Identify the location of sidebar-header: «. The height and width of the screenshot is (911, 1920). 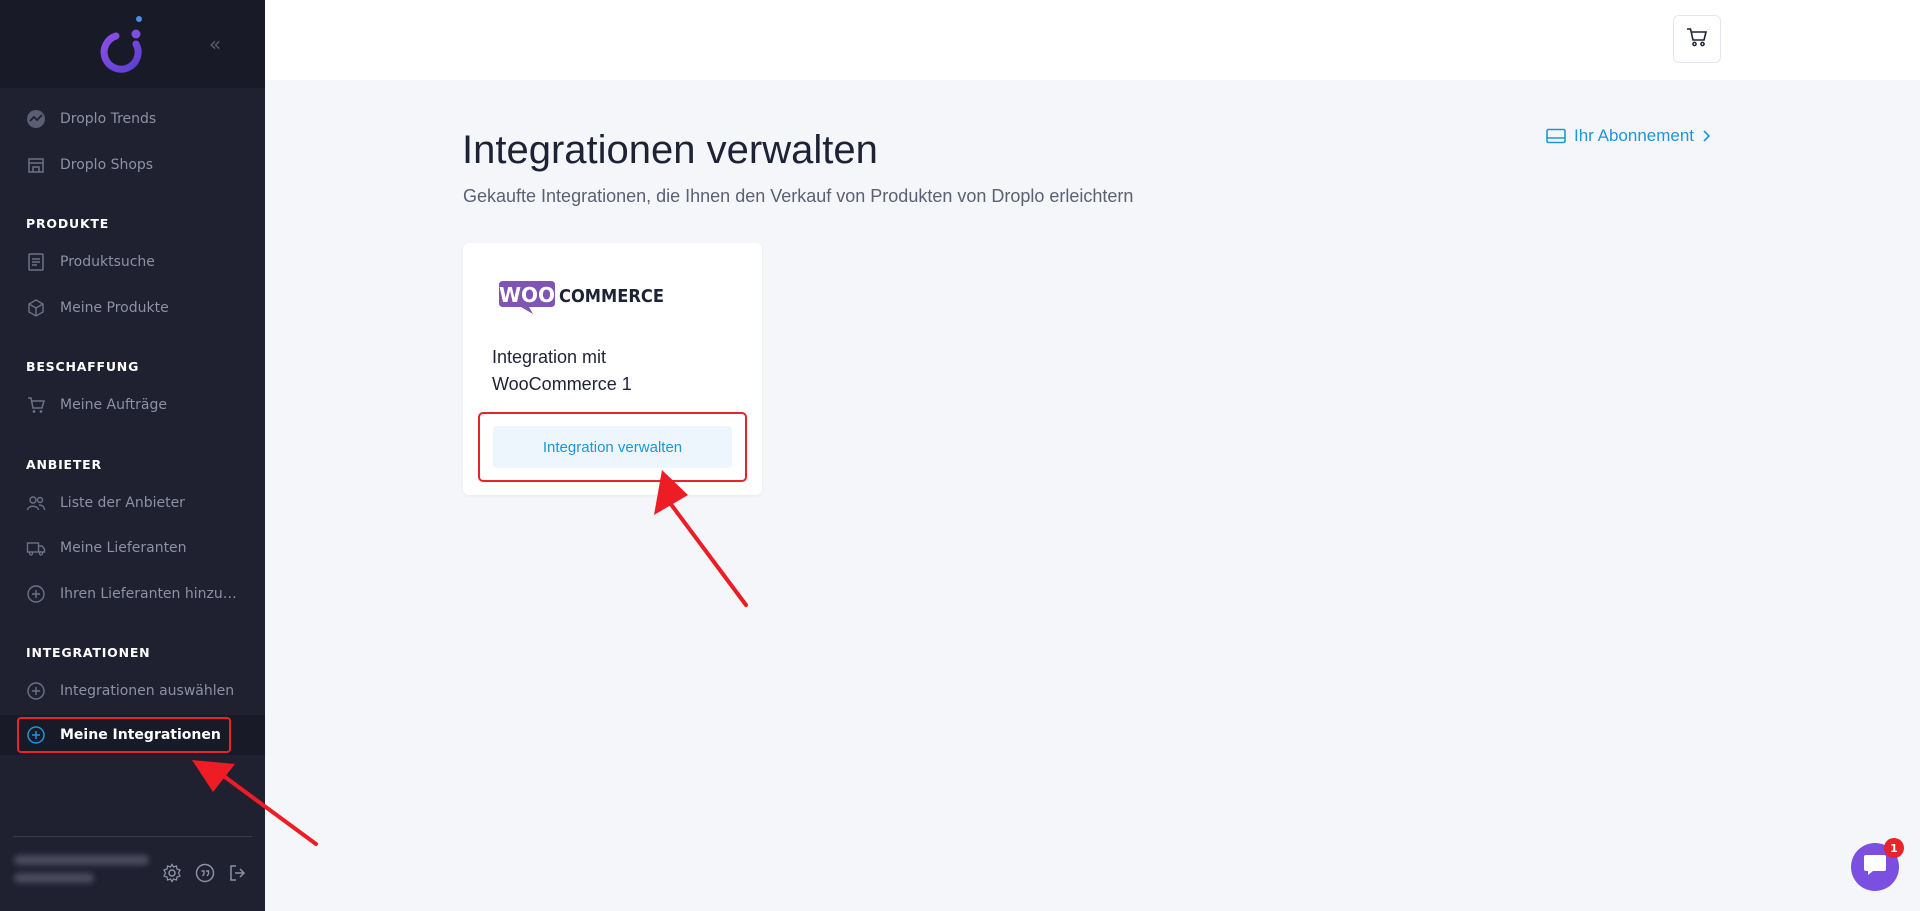
(132, 44).